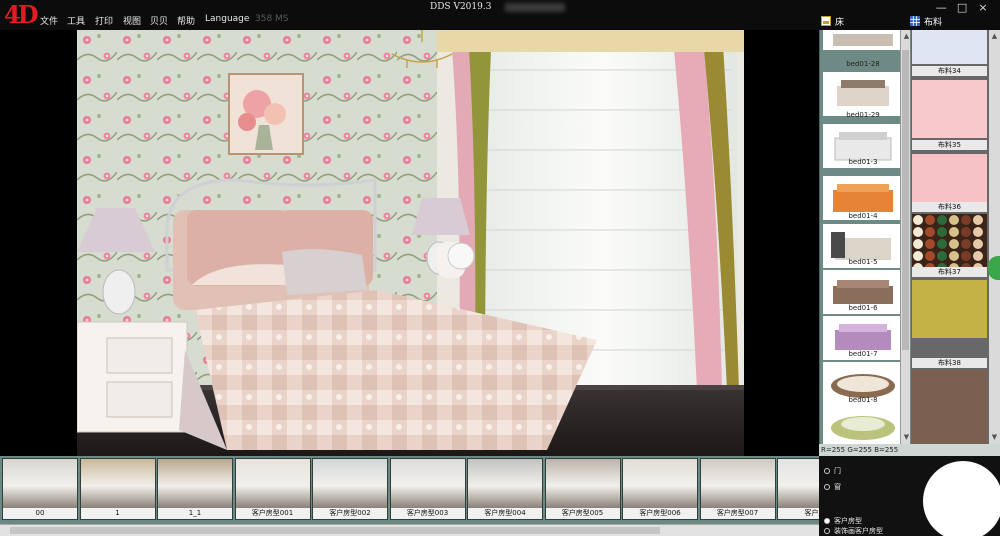 The width and height of the screenshot is (1000, 536). I want to click on room-label: 客户房型004, so click(505, 513).